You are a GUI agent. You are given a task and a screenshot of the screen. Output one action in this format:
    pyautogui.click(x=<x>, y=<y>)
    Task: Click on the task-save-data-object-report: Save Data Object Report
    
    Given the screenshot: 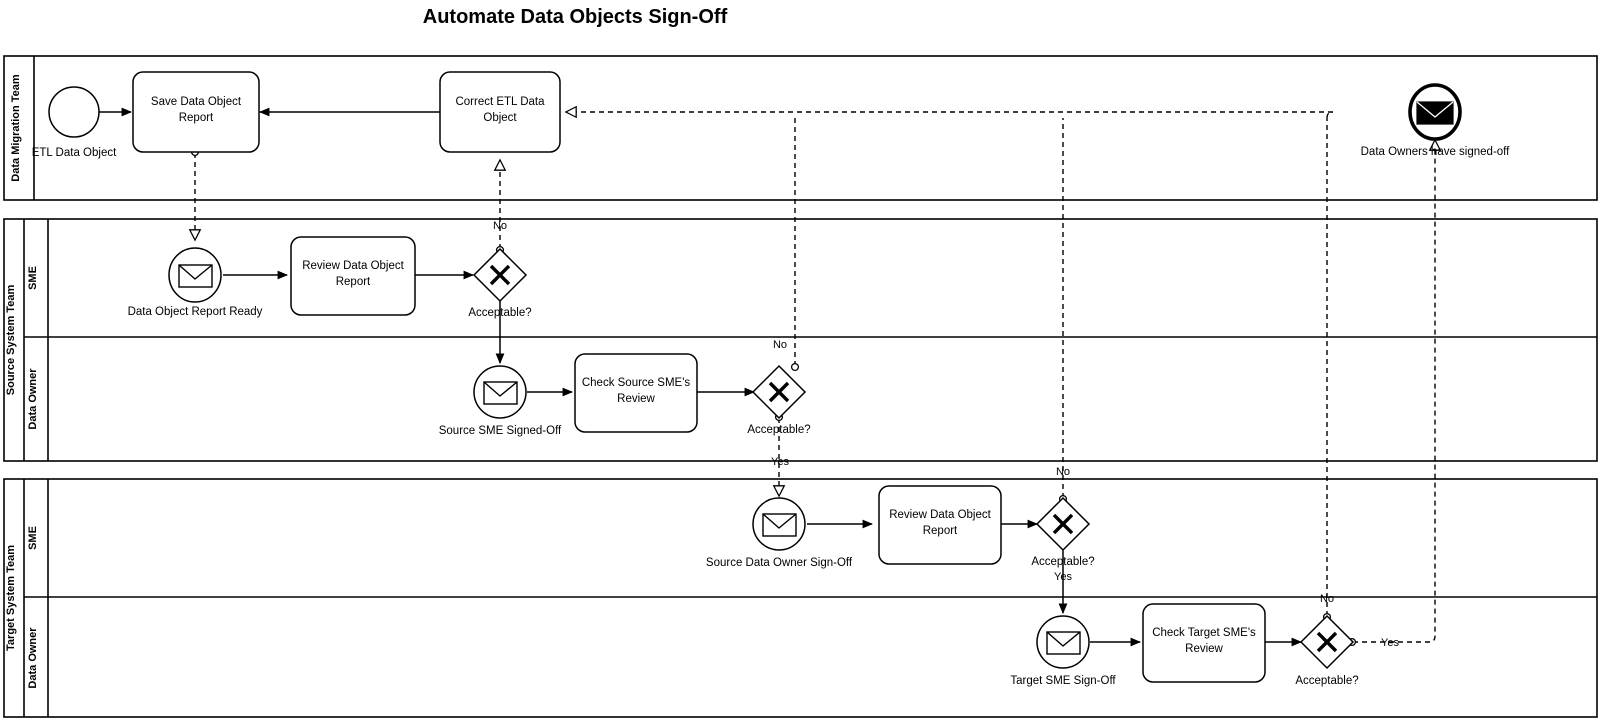 What is the action you would take?
    pyautogui.click(x=196, y=112)
    